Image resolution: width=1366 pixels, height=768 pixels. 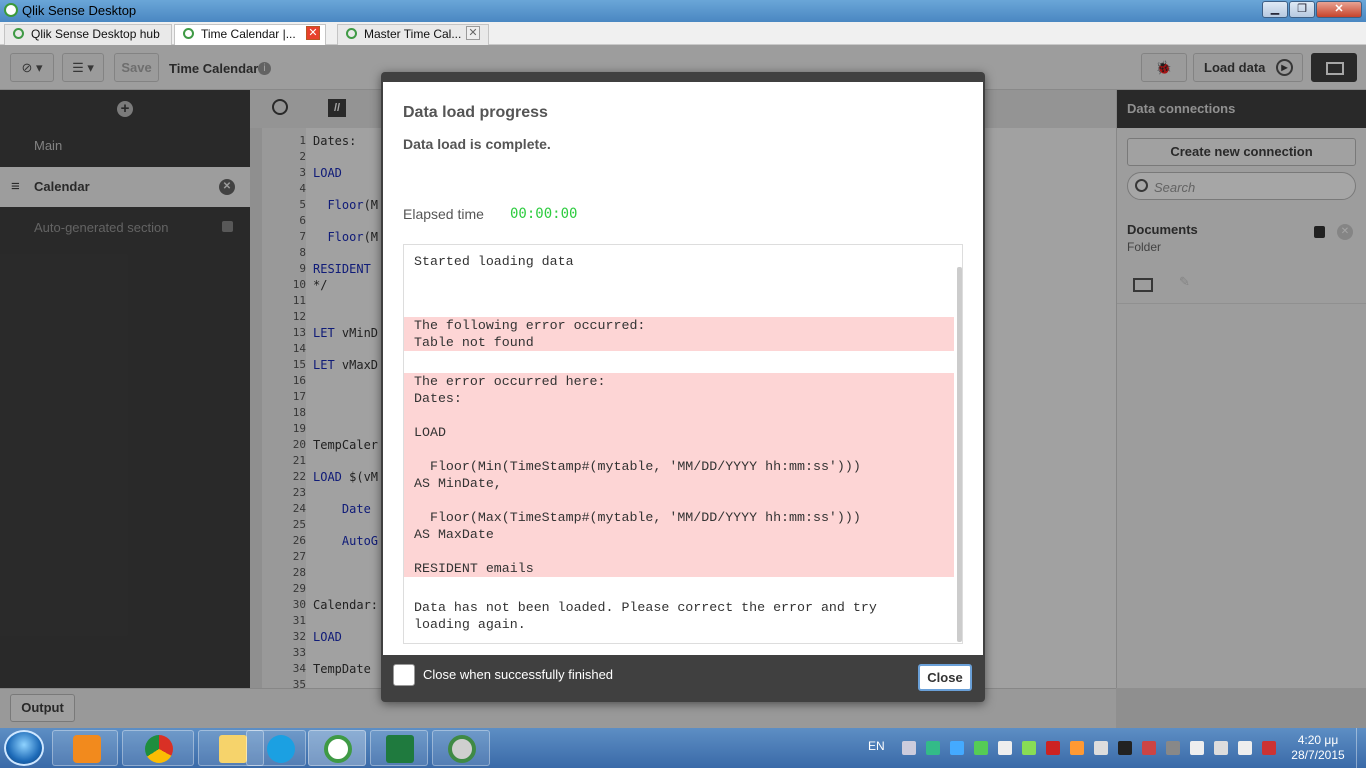 I want to click on close-icon: ✕, so click(x=1339, y=9).